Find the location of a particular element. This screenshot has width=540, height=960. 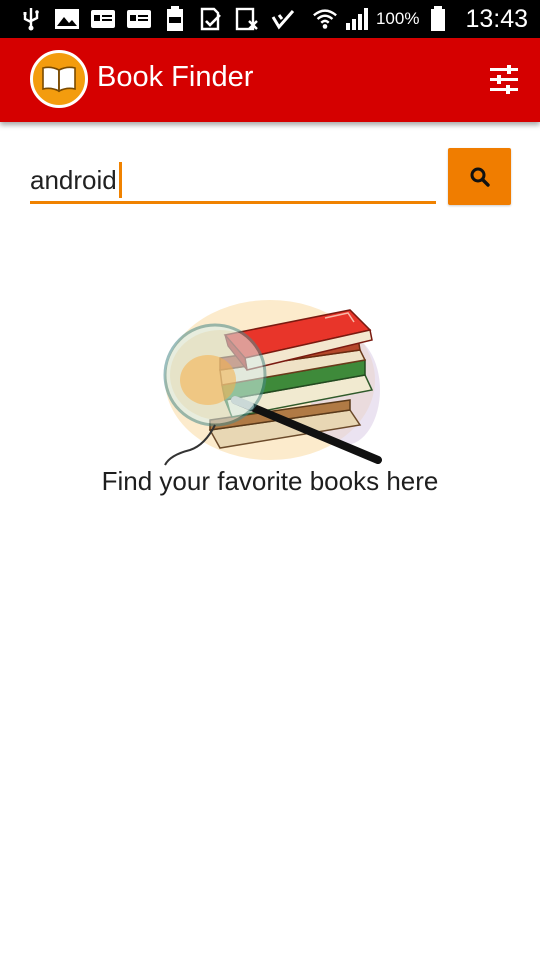

books-magnifier-illustration is located at coordinates (272, 383).